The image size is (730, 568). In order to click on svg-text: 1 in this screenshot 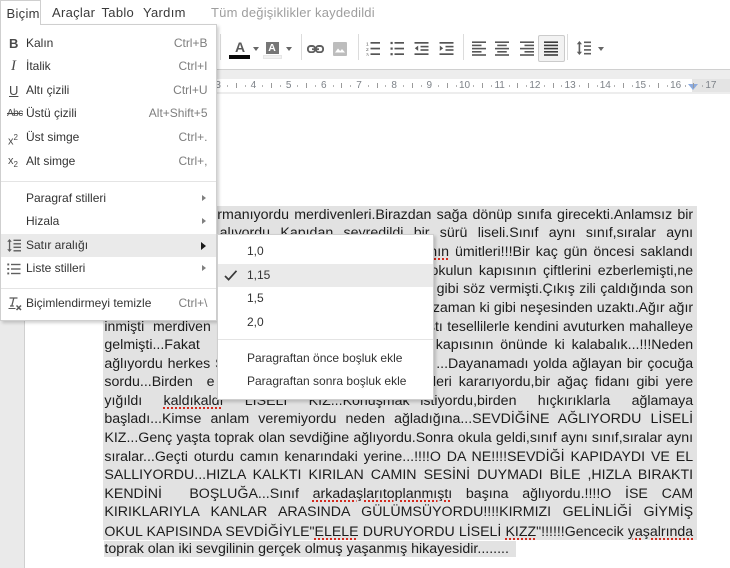, I will do `click(367, 44)`.